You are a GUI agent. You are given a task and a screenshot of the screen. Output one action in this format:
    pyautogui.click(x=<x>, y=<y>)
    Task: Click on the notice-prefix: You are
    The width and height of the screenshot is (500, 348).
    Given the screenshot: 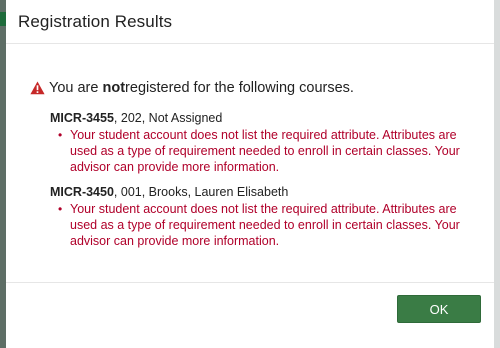 What is the action you would take?
    pyautogui.click(x=74, y=88)
    